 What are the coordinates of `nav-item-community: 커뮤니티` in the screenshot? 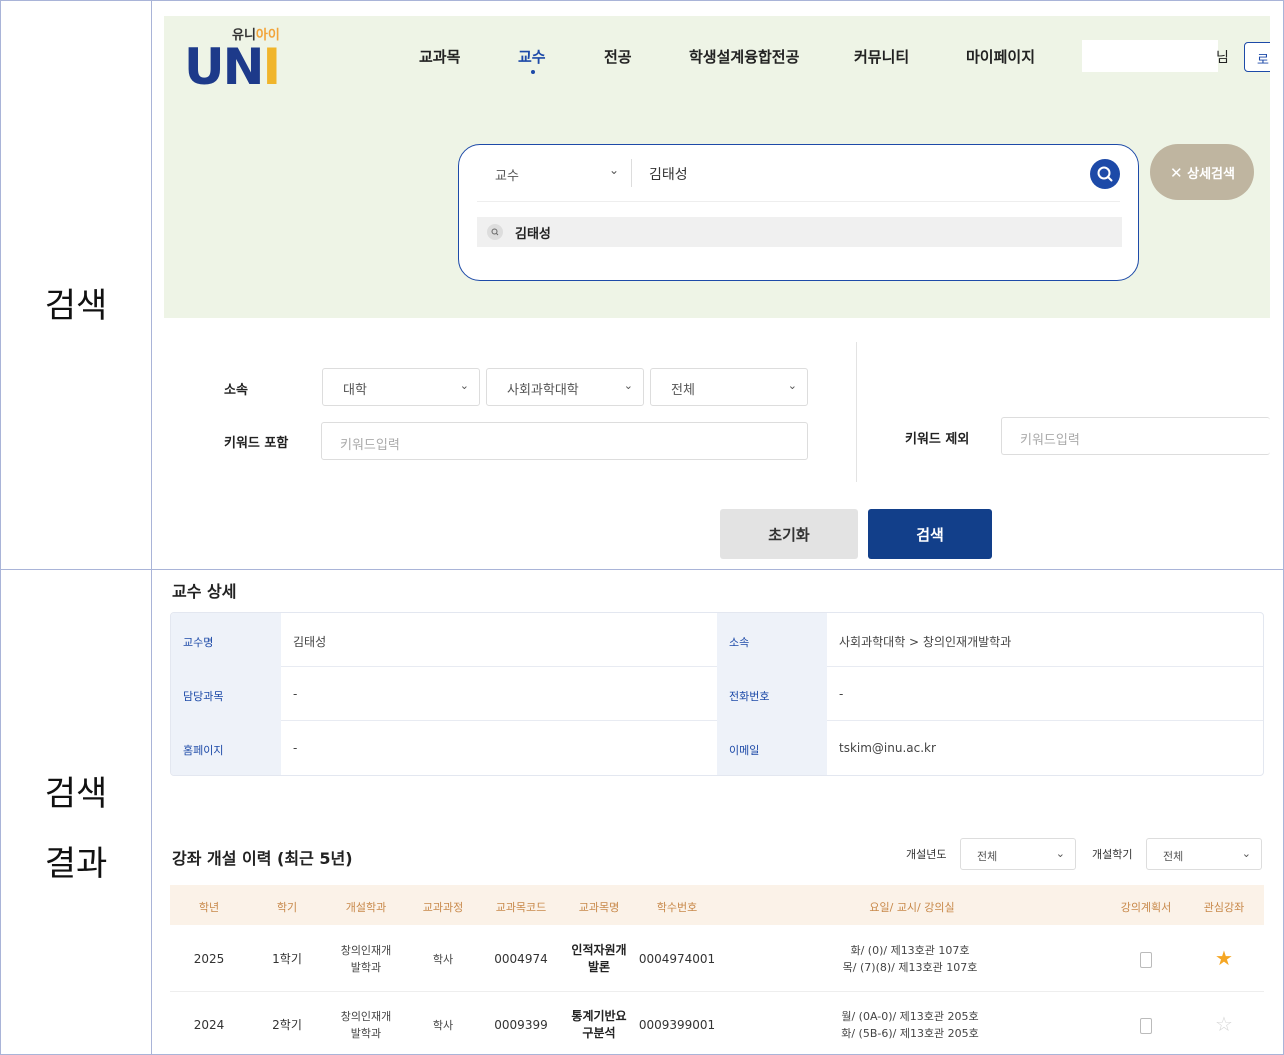 It's located at (881, 56).